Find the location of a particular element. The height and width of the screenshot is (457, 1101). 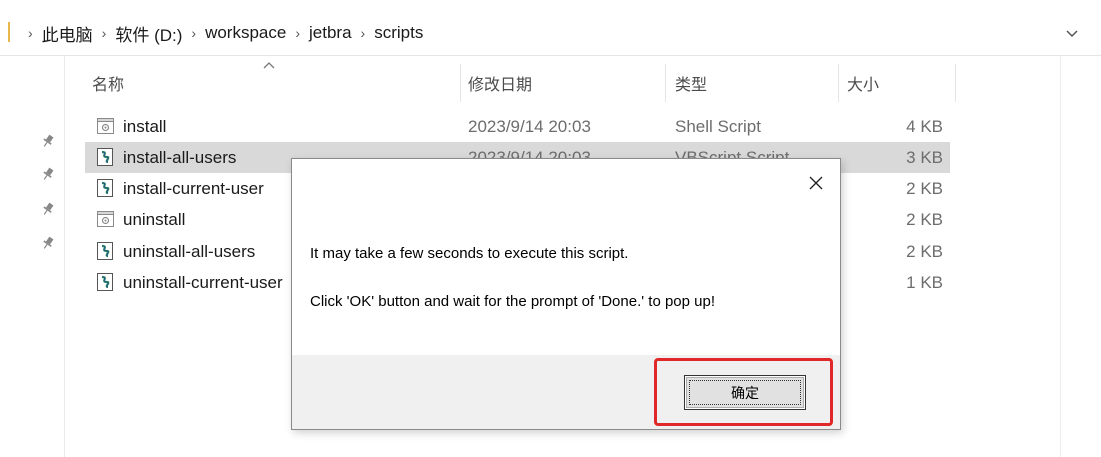

file-name: uninstall-all-users is located at coordinates (189, 251).